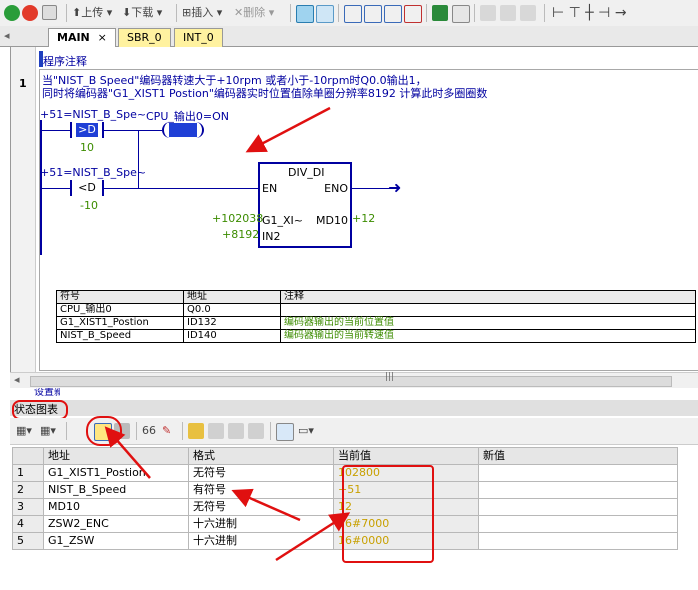 This screenshot has height=590, width=698. Describe the element at coordinates (376, 336) in the screenshot. I see `table-row: NIST_B_Speed ID140 编码器输出的当前转速值` at that location.